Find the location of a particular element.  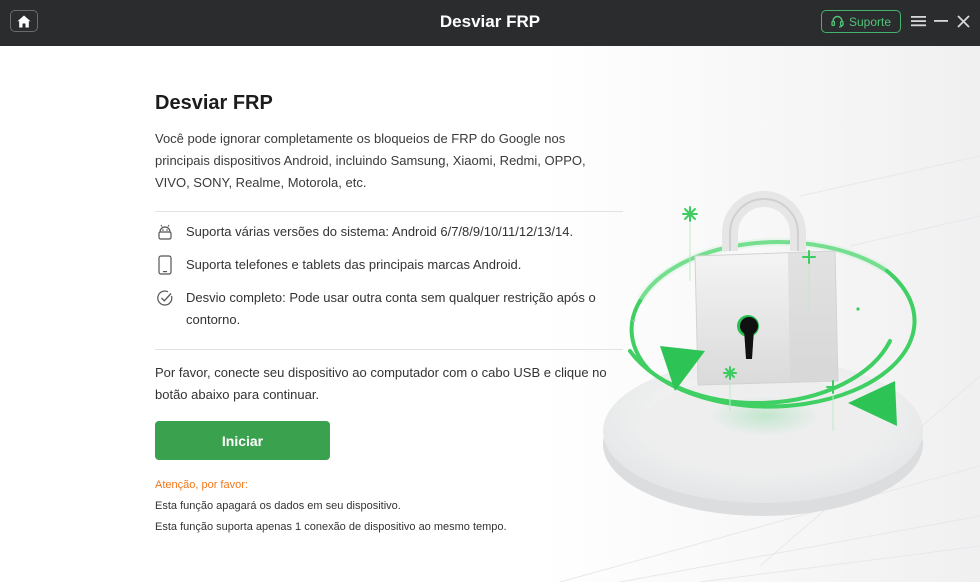

menu-button is located at coordinates (918, 21).